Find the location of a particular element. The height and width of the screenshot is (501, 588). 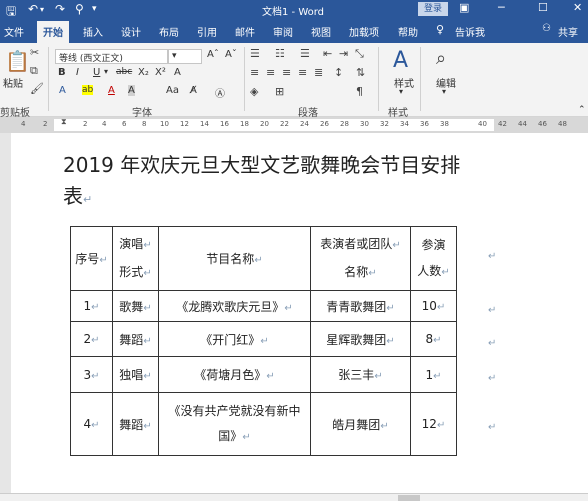

change-case-icon: Aa is located at coordinates (172, 90).